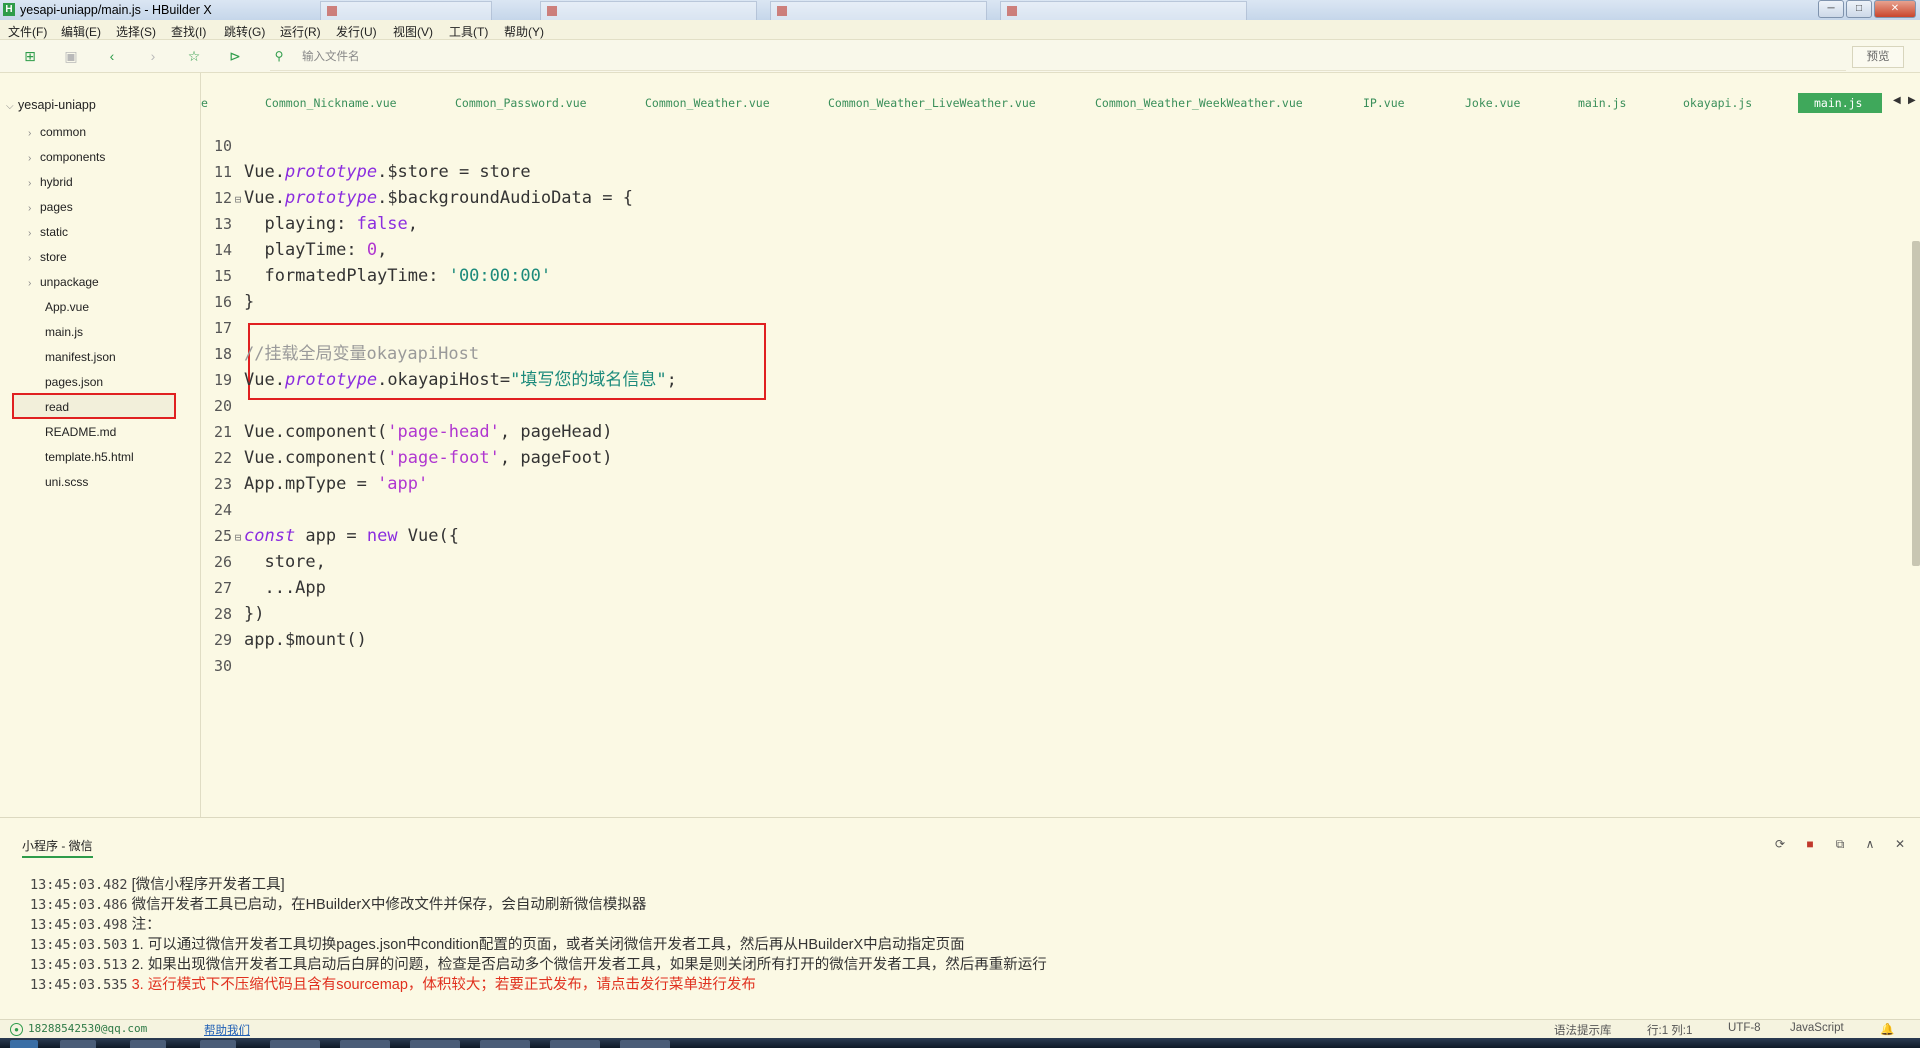  What do you see at coordinates (16, 1029) in the screenshot?
I see `user-icon: ●` at bounding box center [16, 1029].